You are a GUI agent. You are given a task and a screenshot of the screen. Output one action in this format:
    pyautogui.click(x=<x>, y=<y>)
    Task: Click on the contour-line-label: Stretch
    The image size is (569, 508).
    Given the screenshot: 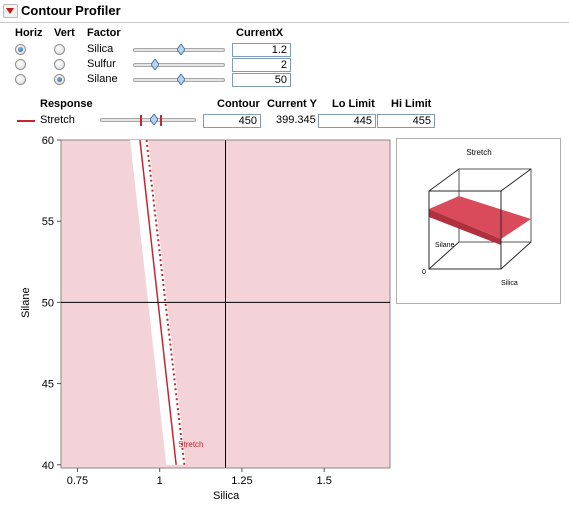 What is the action you would take?
    pyautogui.click(x=190, y=444)
    